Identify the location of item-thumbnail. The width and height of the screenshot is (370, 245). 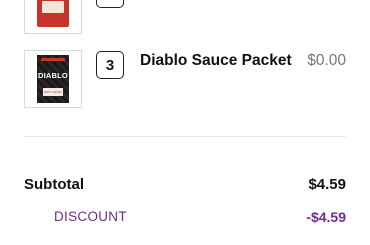
(53, 17).